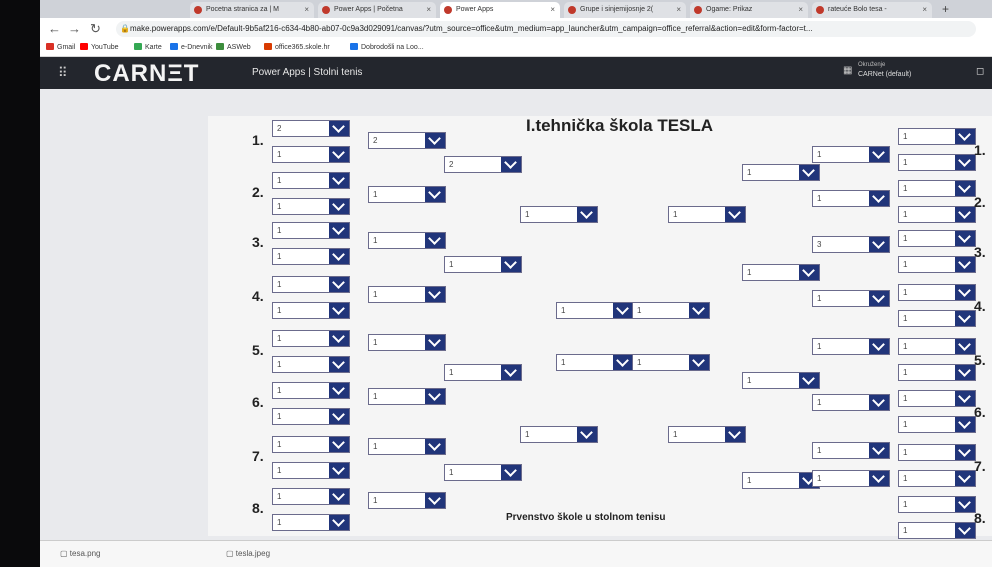  I want to click on browser-tab: Power Apps | Početna ×, so click(377, 10).